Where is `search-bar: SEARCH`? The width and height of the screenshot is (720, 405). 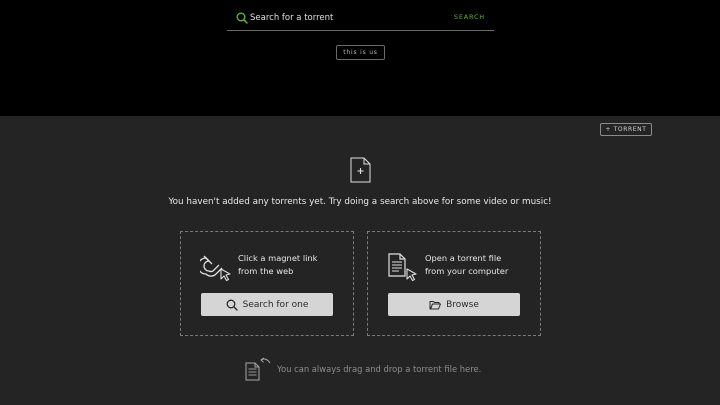
search-bar: SEARCH is located at coordinates (360, 18).